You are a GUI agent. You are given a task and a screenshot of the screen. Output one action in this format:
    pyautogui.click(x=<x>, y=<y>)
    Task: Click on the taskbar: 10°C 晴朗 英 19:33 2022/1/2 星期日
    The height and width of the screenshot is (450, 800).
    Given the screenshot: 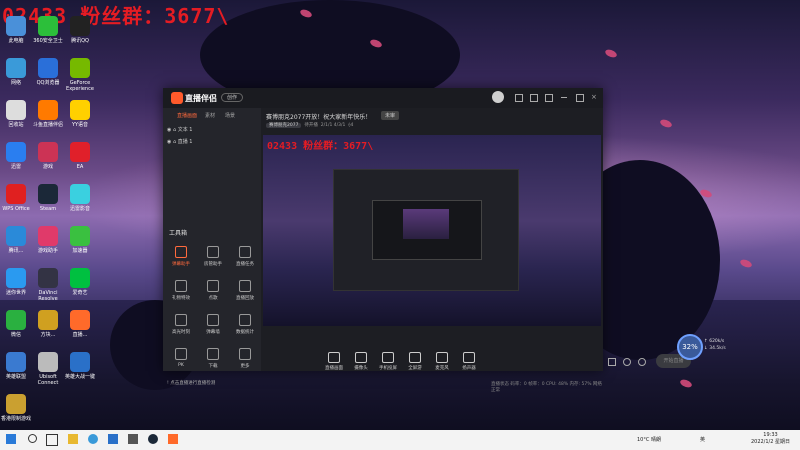 What is the action you would take?
    pyautogui.click(x=400, y=440)
    